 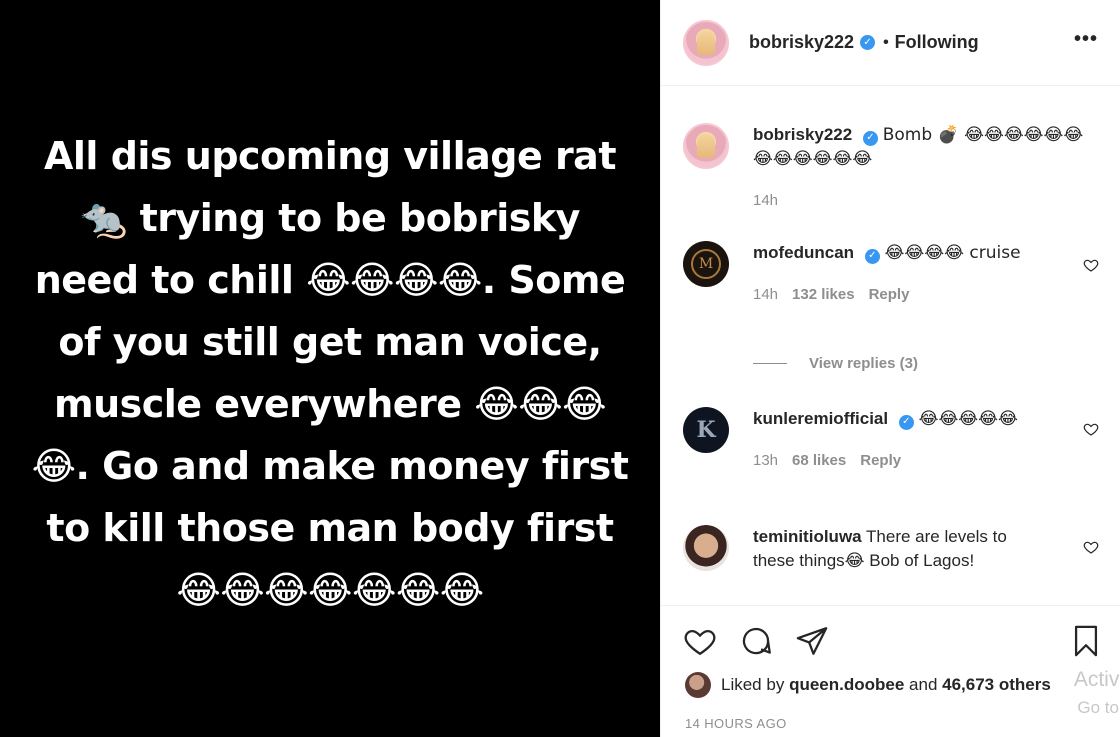 I want to click on caption-author-username: bobrisky222, so click(x=802, y=134).